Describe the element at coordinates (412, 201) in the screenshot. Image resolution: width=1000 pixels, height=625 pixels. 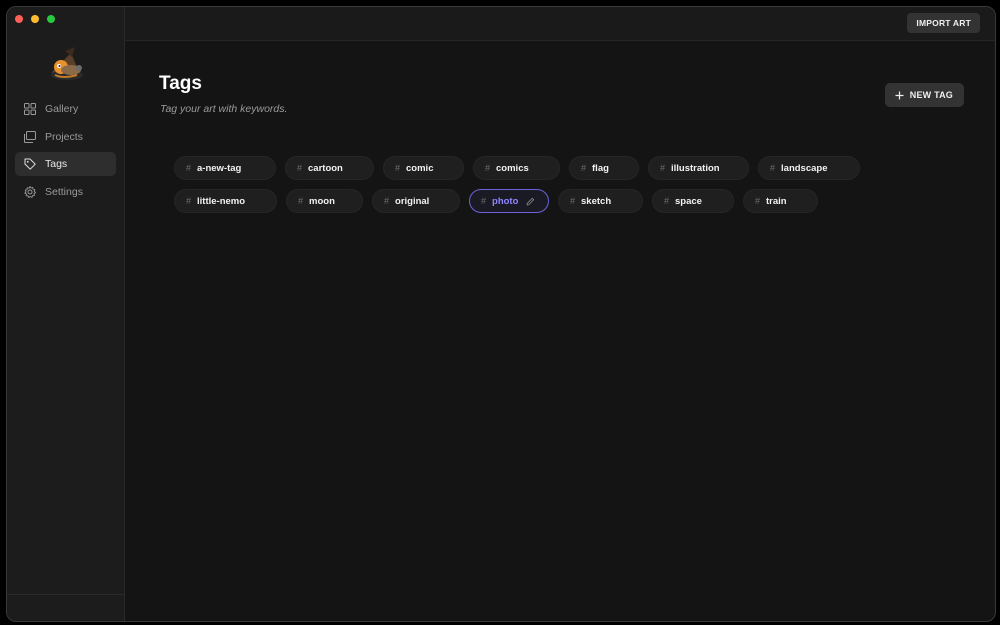
I see `tag-label: original` at that location.